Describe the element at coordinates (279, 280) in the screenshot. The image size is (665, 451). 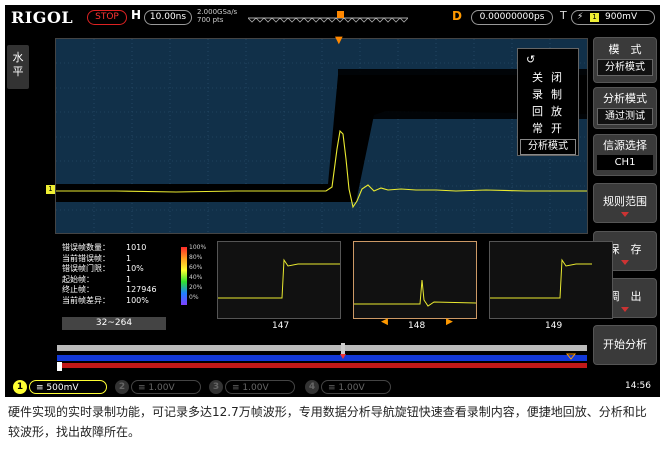
I see `frame-thumbnail-prev` at that location.